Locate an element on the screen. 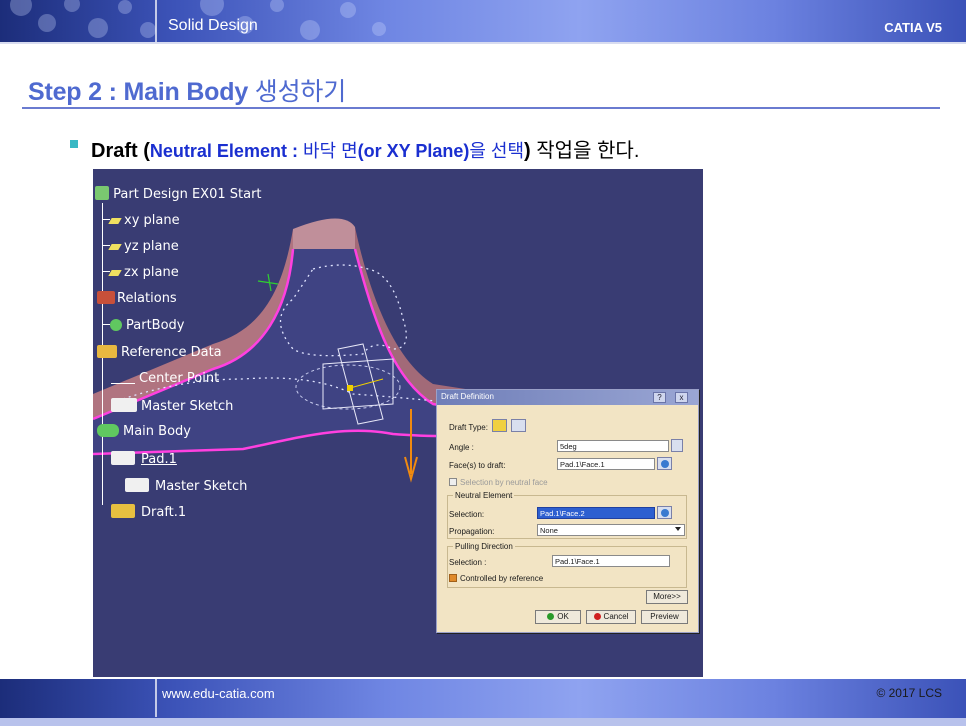 The width and height of the screenshot is (966, 726). tree-label: yz plane is located at coordinates (151, 246).